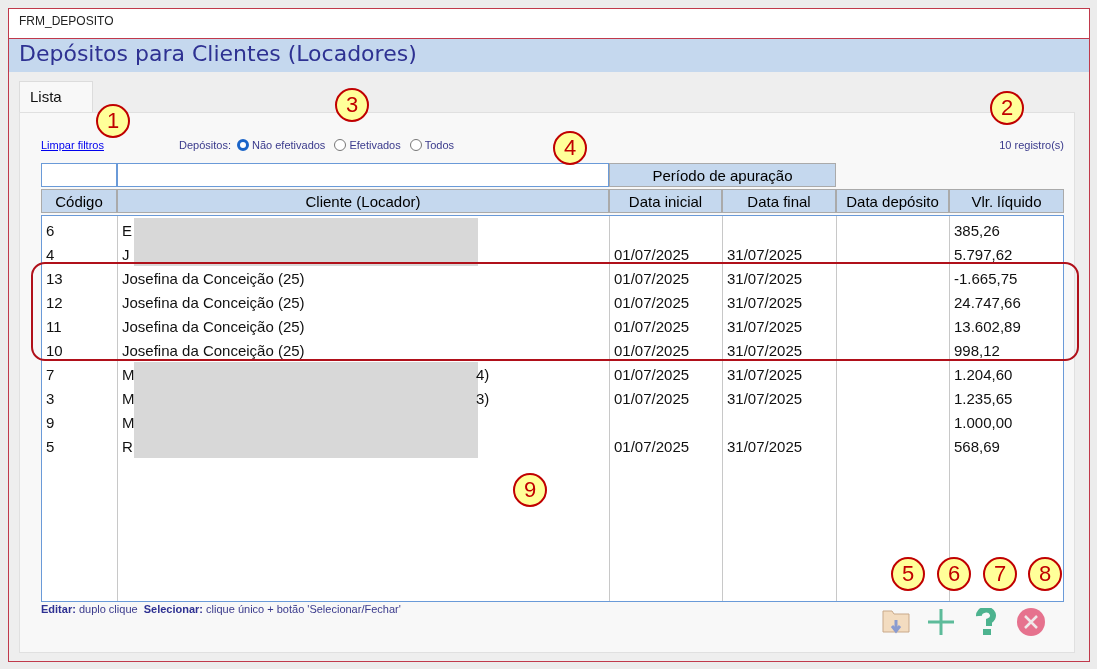 This screenshot has height=669, width=1097. What do you see at coordinates (552, 278) in the screenshot?
I see `table-row: 13 Josefina da Conceição (25) 01/07/2025 31/07/2025 -1.665,75` at bounding box center [552, 278].